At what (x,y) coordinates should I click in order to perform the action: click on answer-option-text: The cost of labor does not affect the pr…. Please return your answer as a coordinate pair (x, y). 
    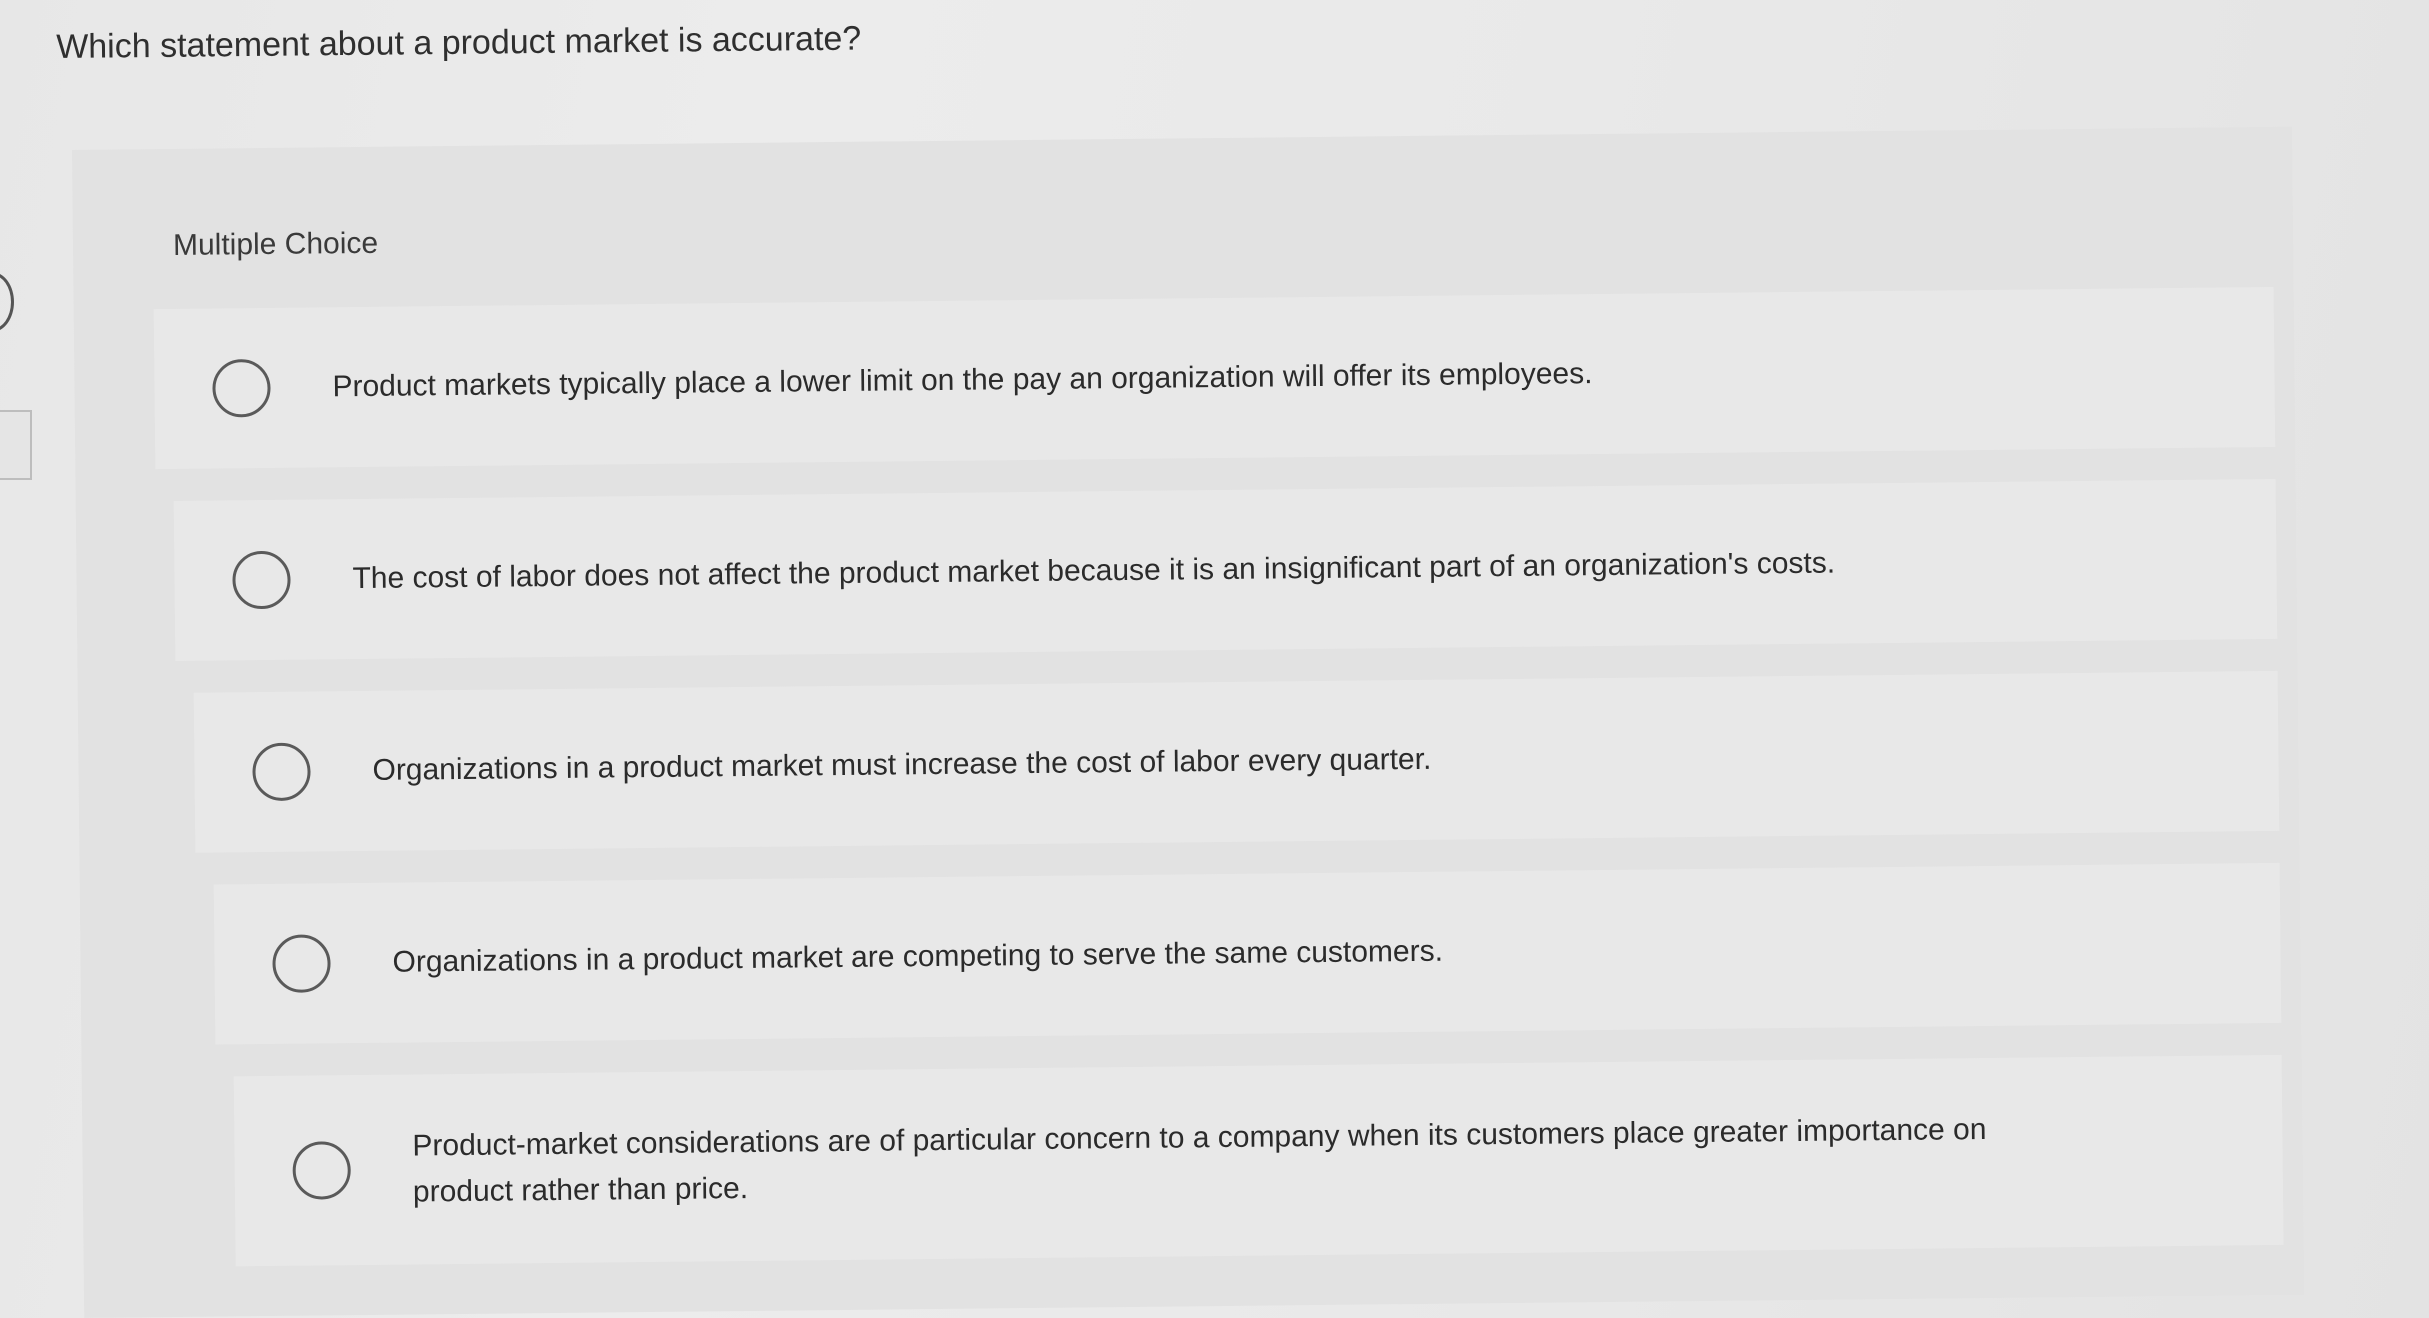
    Looking at the image, I should click on (1094, 571).